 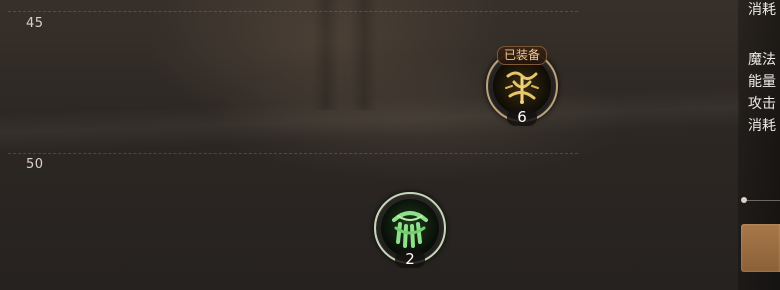 I want to click on skill-level: 2, so click(x=410, y=259).